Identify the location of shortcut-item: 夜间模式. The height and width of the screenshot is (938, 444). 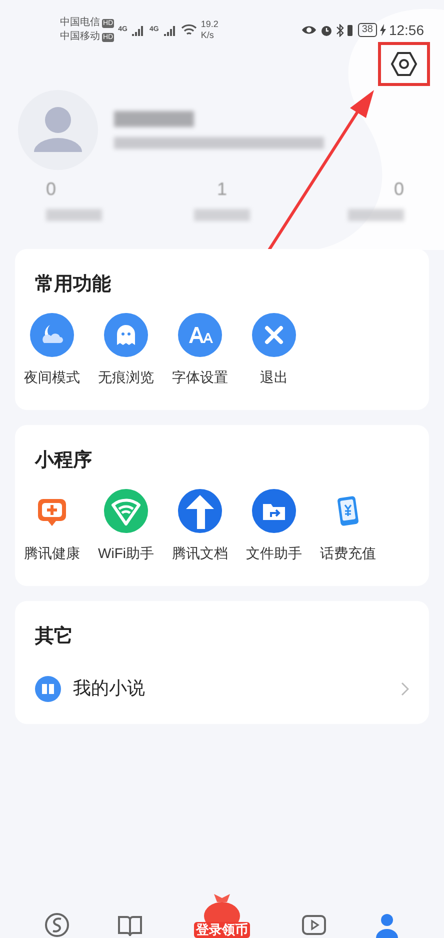
(52, 350).